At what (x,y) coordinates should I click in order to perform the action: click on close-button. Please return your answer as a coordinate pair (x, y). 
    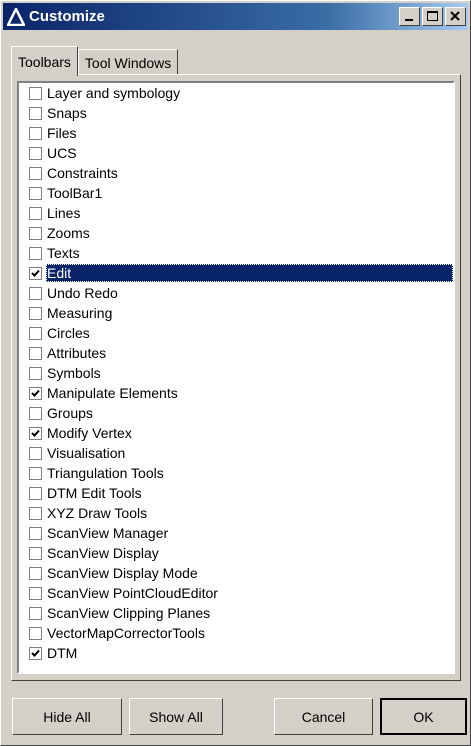
    Looking at the image, I should click on (455, 16).